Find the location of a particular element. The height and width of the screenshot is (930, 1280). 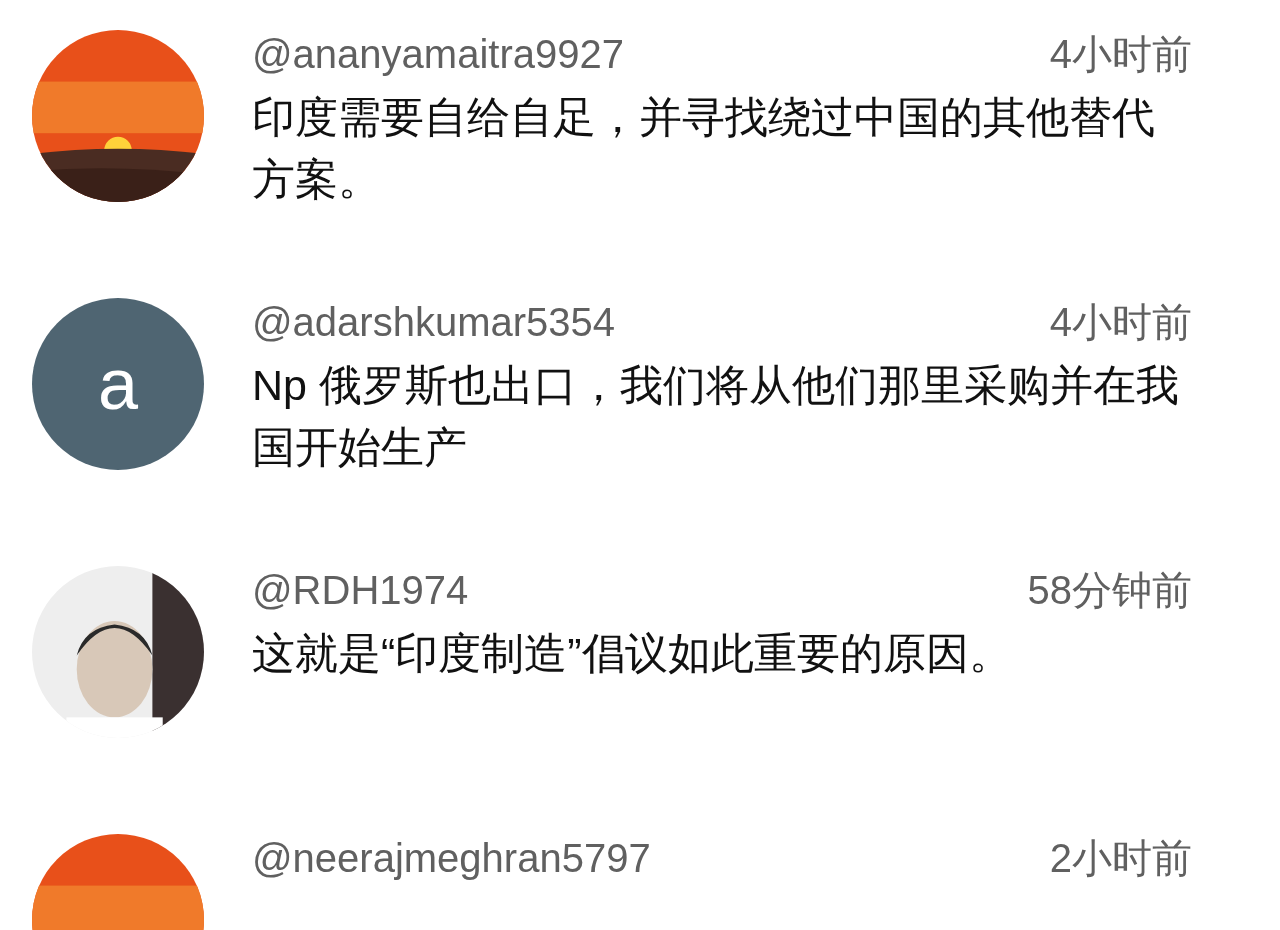

comment-text: 这就是“印度制造”倡议如此重要的原因。 is located at coordinates (632, 653).